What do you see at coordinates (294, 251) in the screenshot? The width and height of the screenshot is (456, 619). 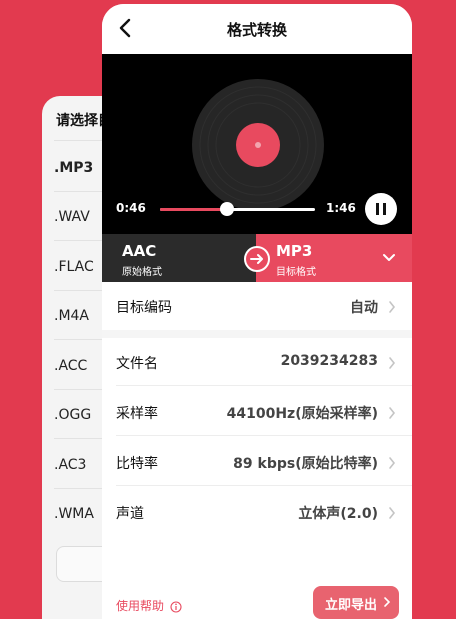 I see `target-format-name: MP3` at bounding box center [294, 251].